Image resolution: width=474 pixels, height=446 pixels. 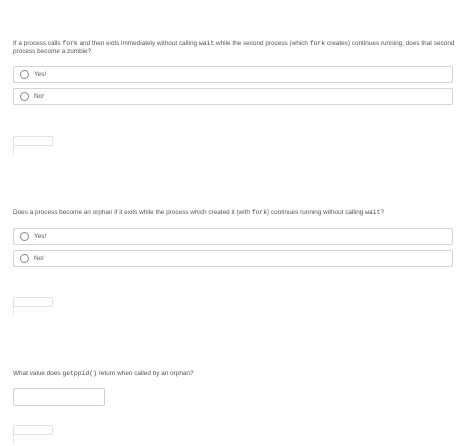 I want to click on question-3-text-part: return when called by an orphan?, so click(x=145, y=373).